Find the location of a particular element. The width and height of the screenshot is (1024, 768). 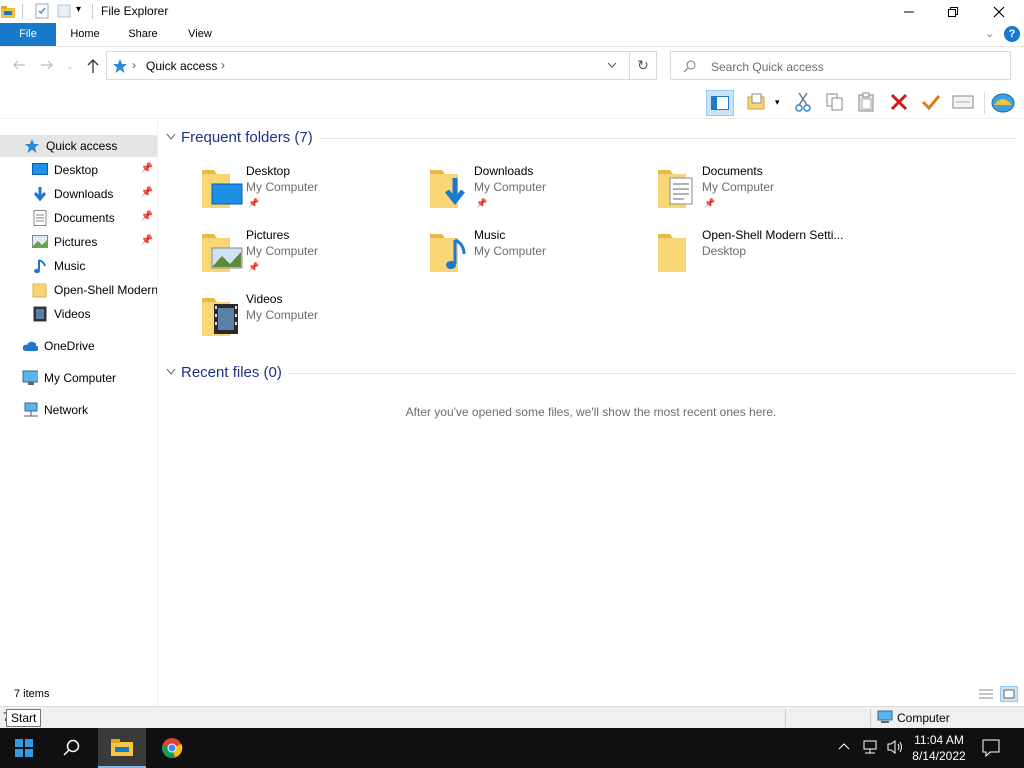

section-title: Recent files (0) is located at coordinates (231, 372).